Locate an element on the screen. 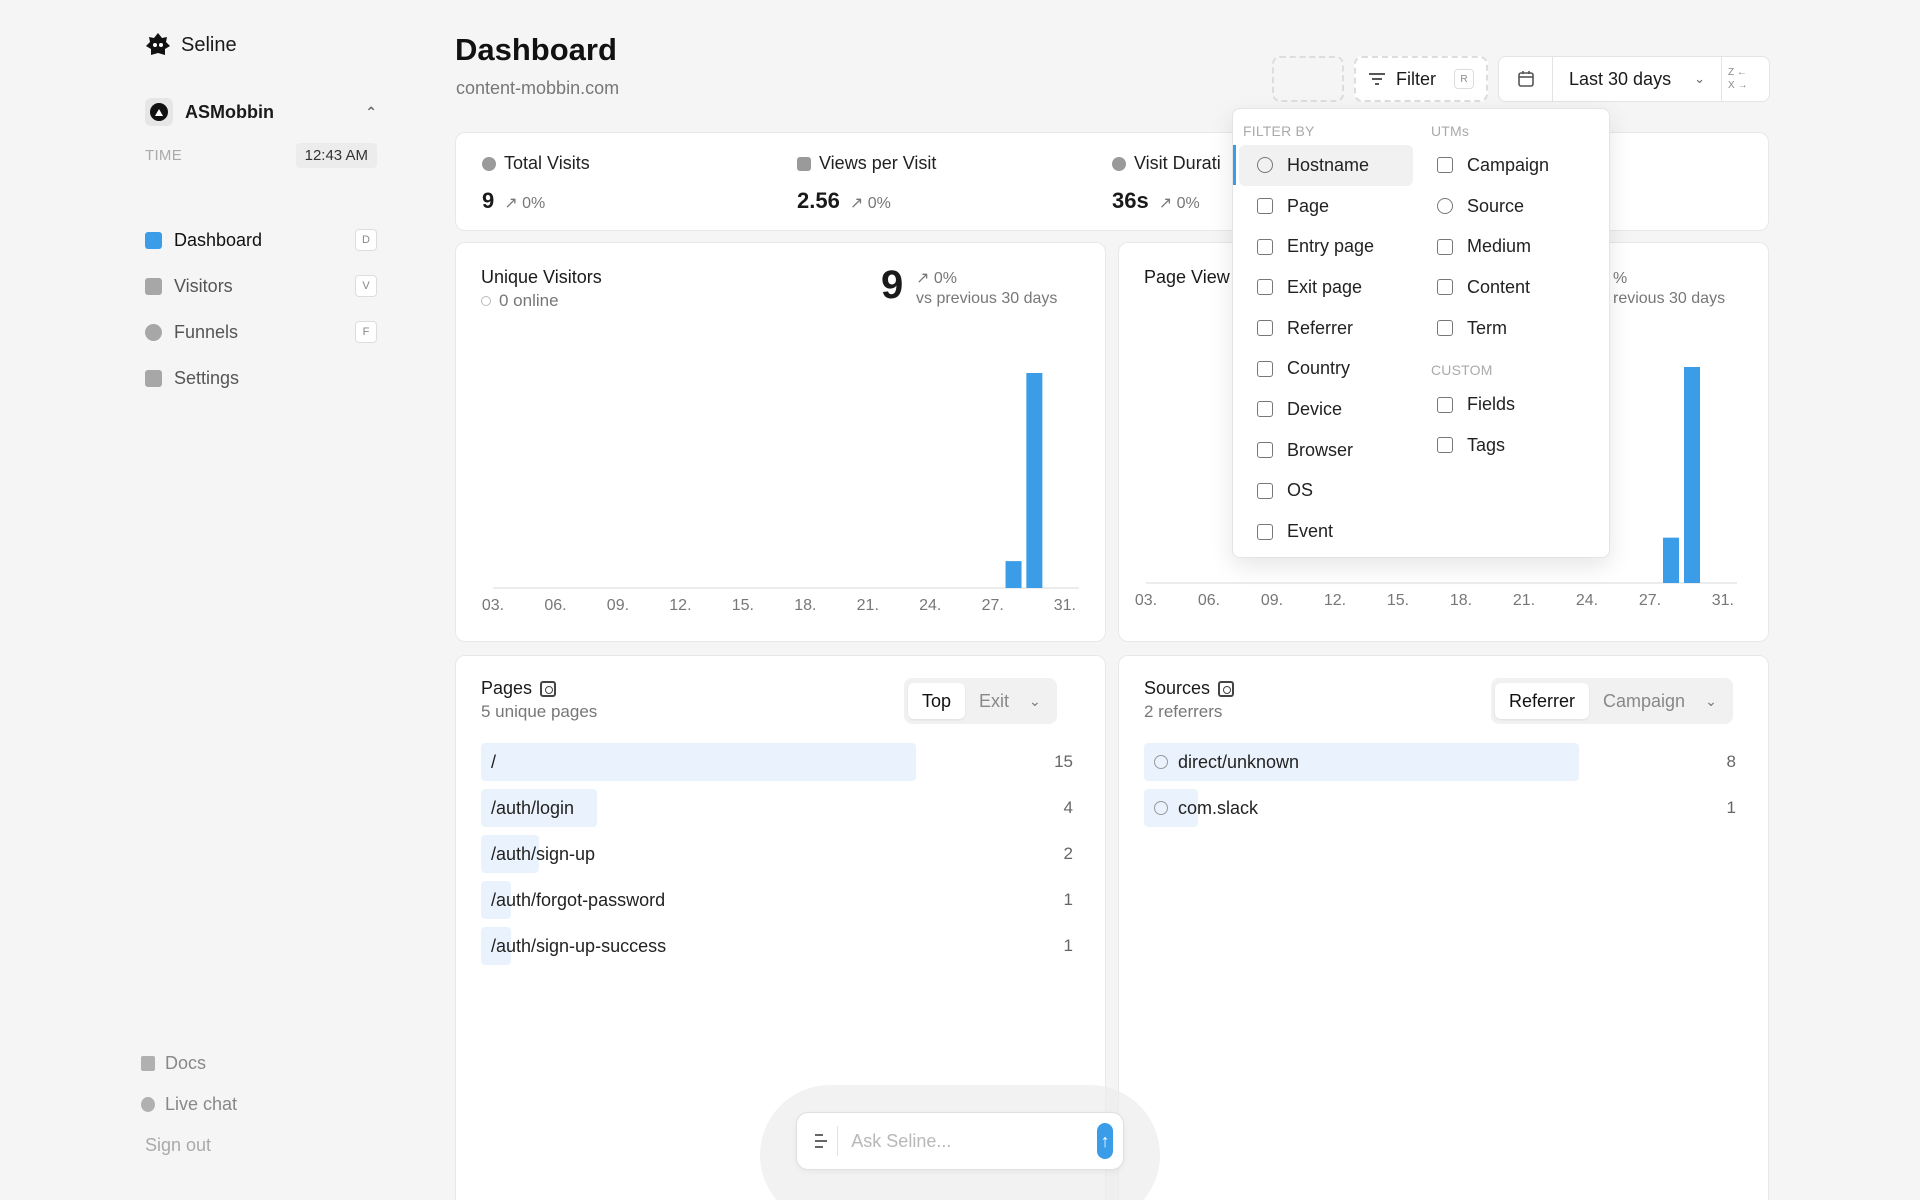 The width and height of the screenshot is (1920, 1200). filter-option-tags: Tags is located at coordinates (1517, 445).